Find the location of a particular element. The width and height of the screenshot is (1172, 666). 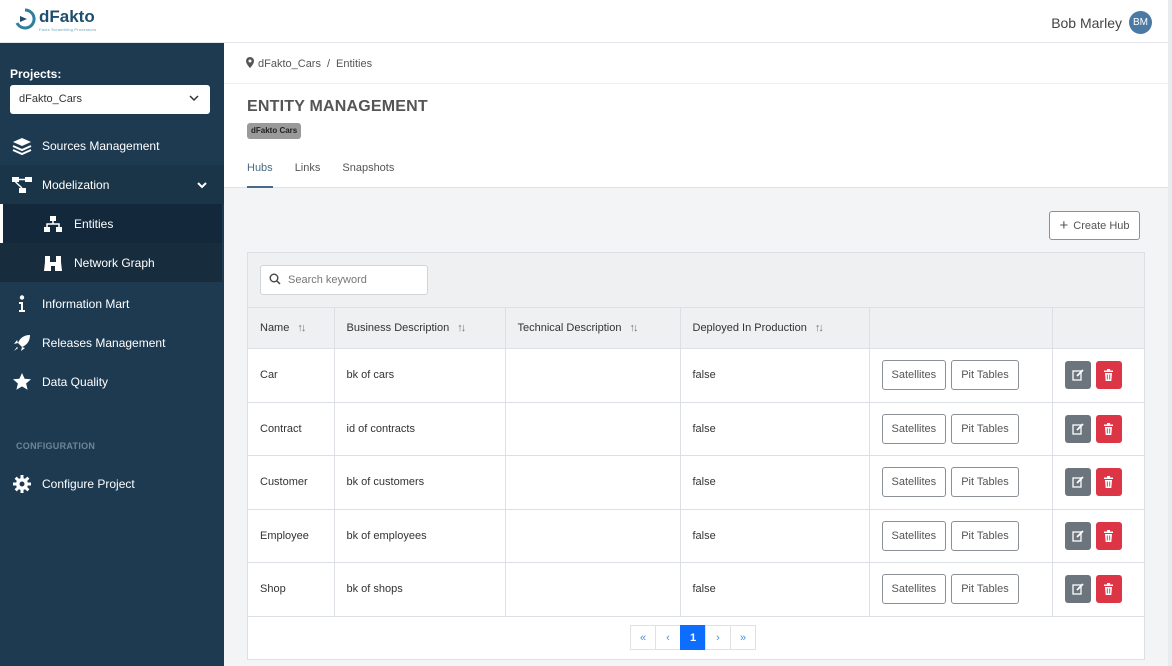

cell-name: Employee is located at coordinates (291, 536).